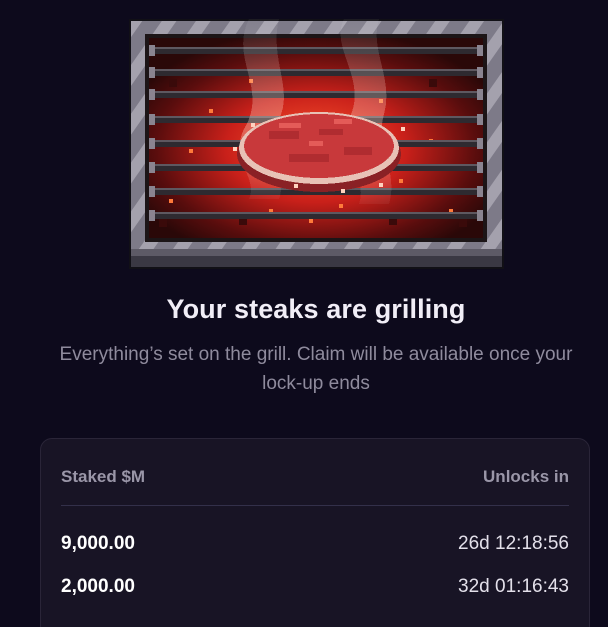 The image size is (608, 627). What do you see at coordinates (98, 543) in the screenshot?
I see `staked-amount: 9,000.00` at bounding box center [98, 543].